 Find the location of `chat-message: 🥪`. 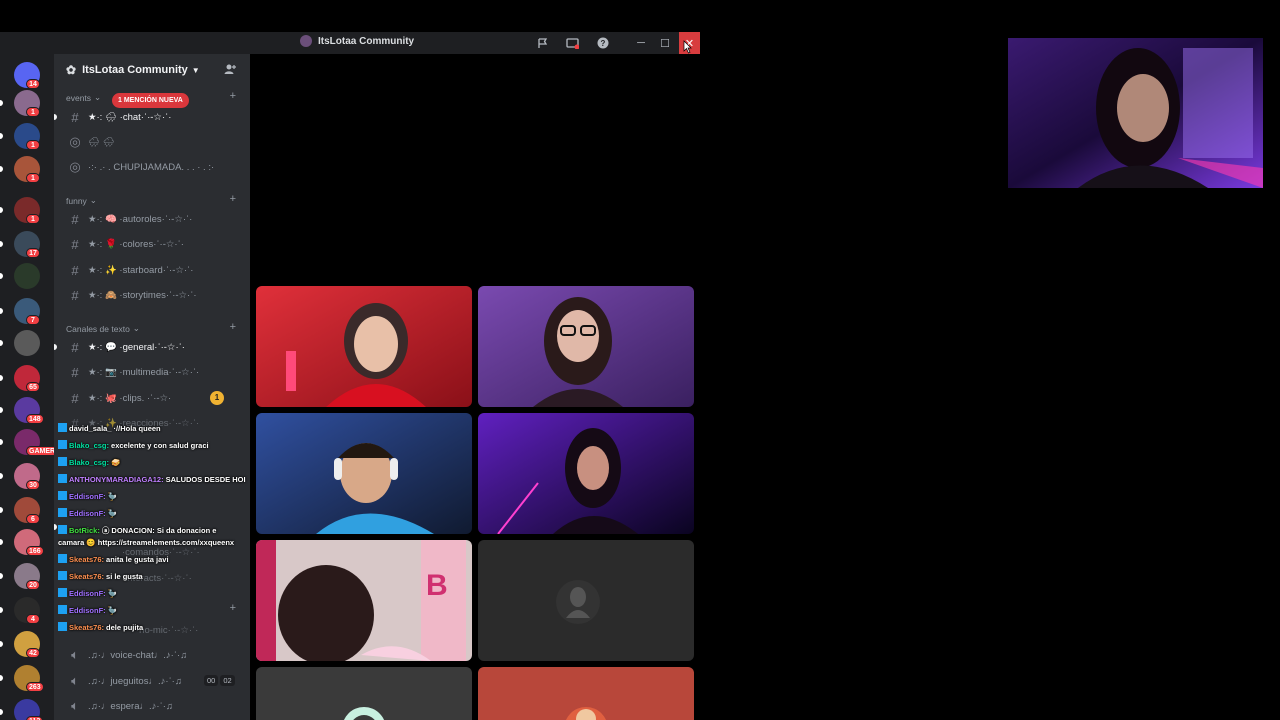

chat-message: 🥪 is located at coordinates (116, 462).